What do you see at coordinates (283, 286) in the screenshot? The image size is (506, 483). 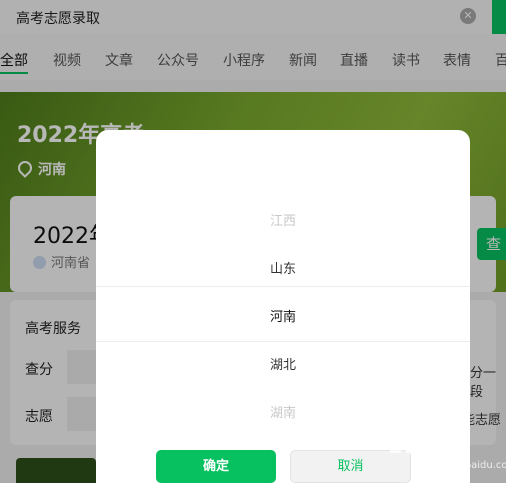 I see `selection-top-line` at bounding box center [283, 286].